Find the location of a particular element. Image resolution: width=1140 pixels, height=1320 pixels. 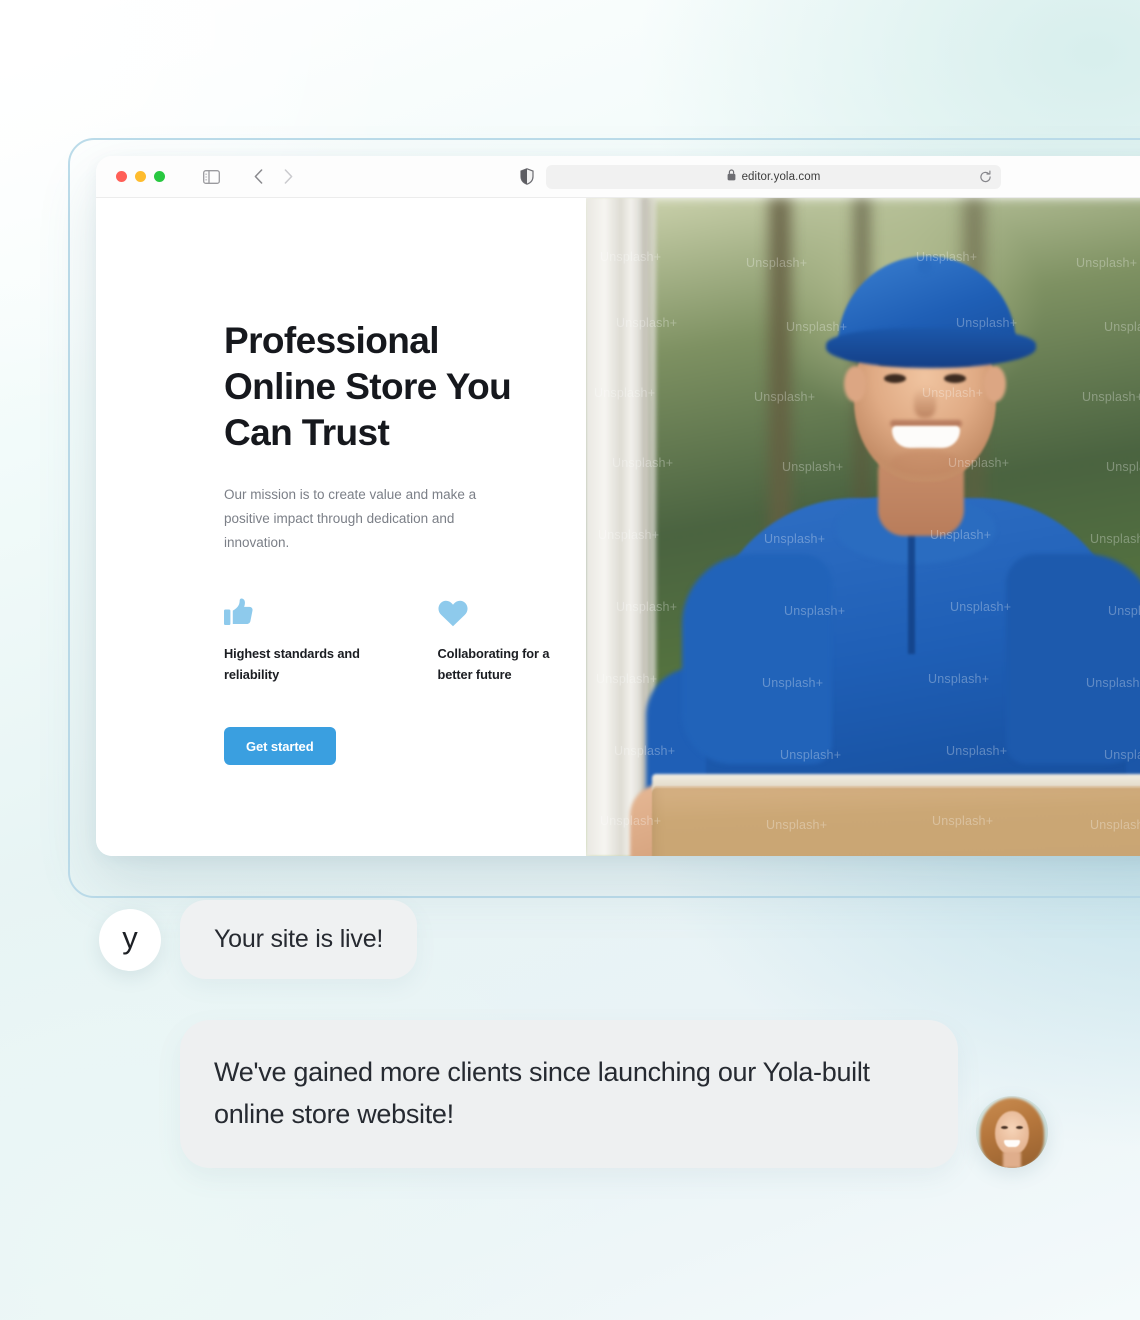

navigation-buttons is located at coordinates (273, 177).